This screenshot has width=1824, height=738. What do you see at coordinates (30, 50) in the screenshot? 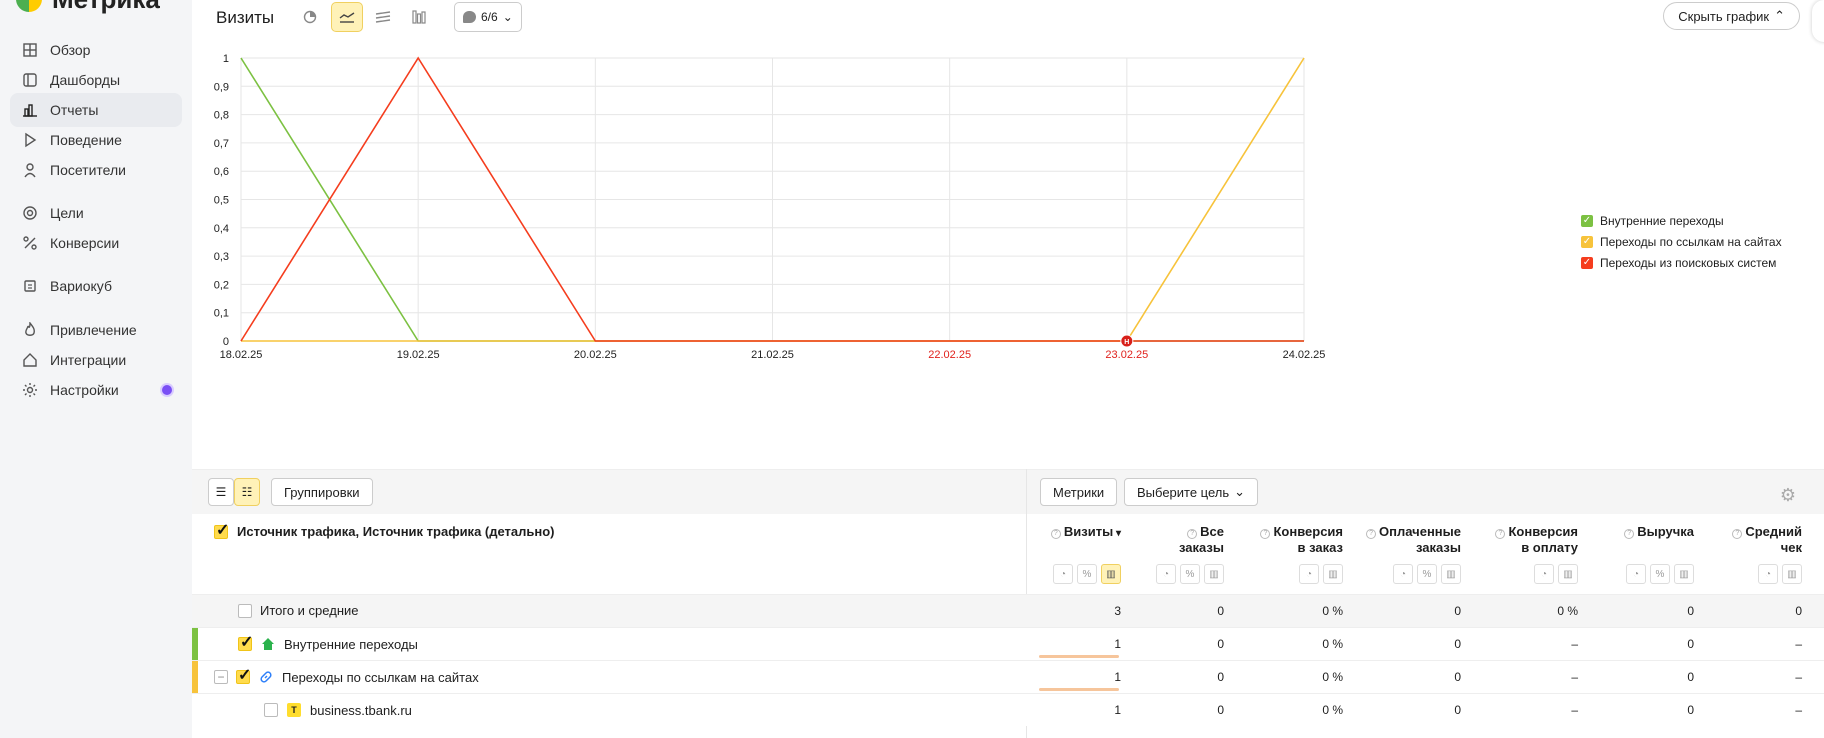
I see `grid-icon` at bounding box center [30, 50].